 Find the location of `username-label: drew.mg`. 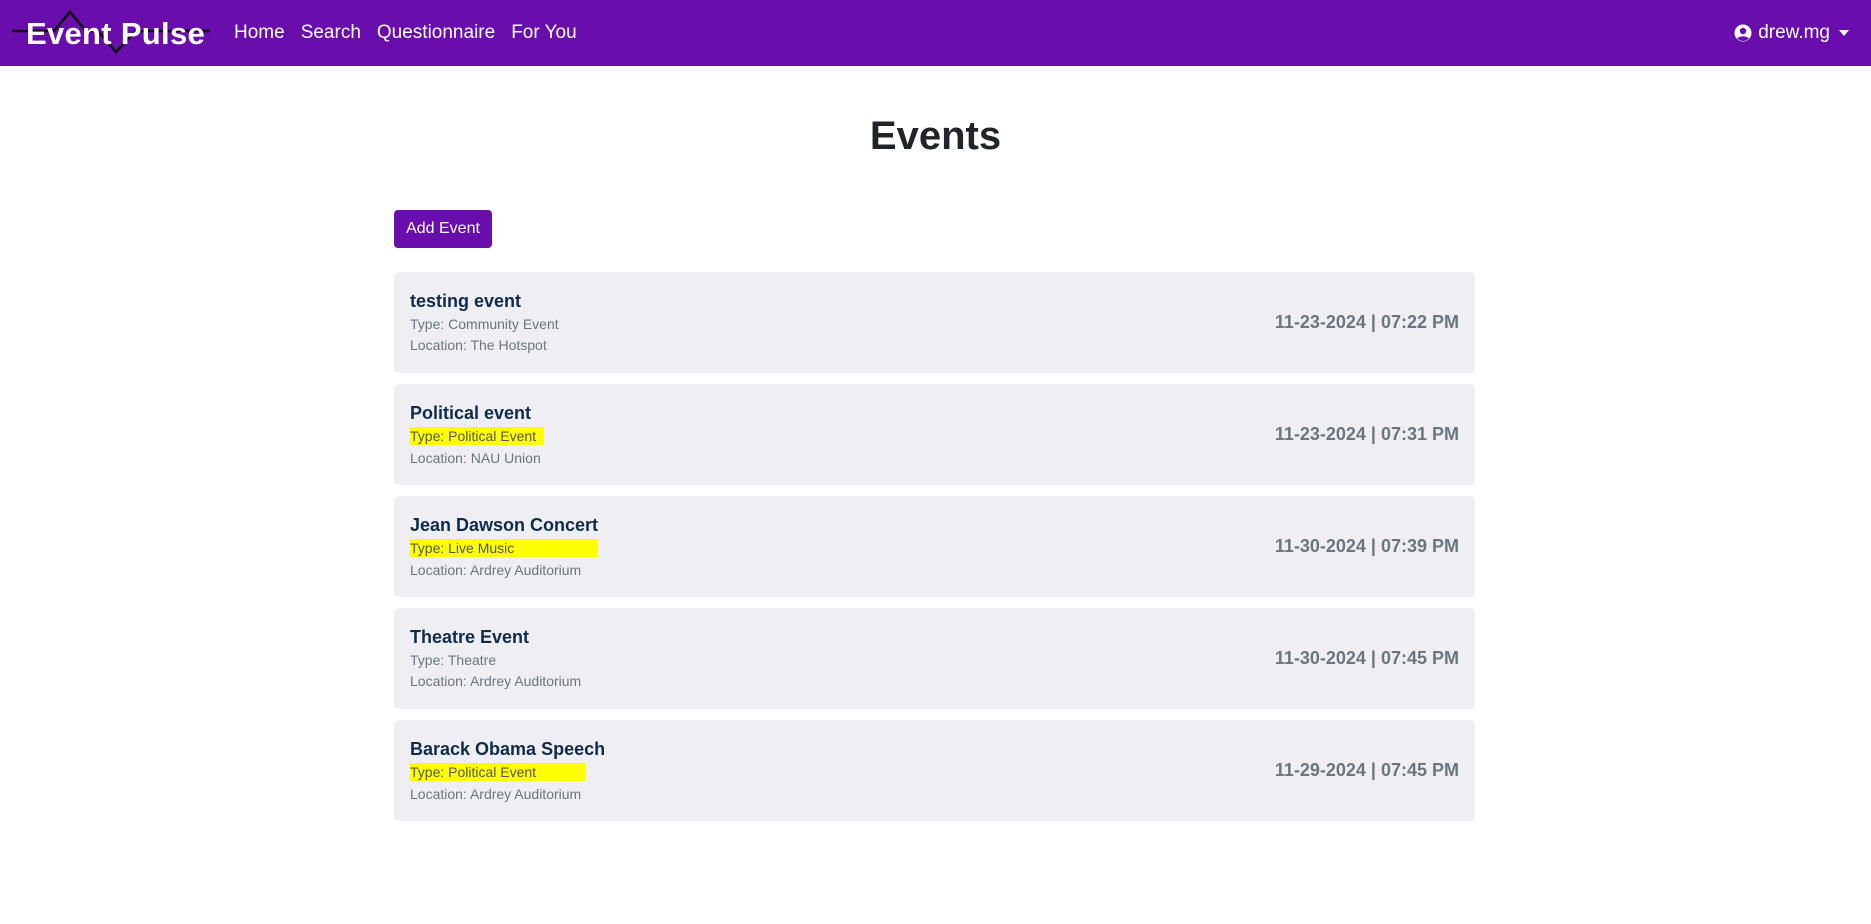

username-label: drew.mg is located at coordinates (1794, 32).